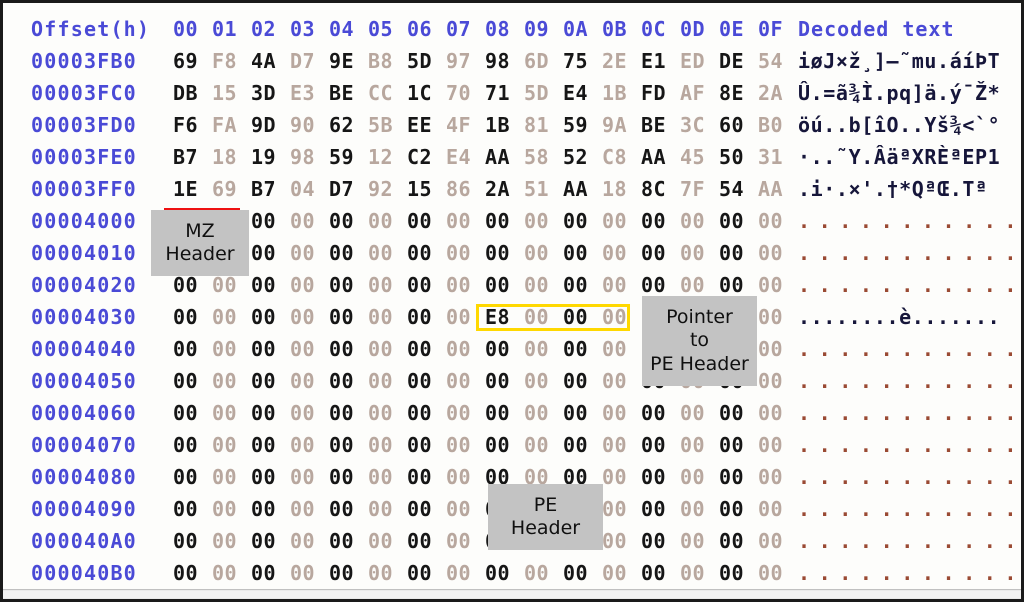  Describe the element at coordinates (383, 189) in the screenshot. I see `hex-byte: 92` at that location.